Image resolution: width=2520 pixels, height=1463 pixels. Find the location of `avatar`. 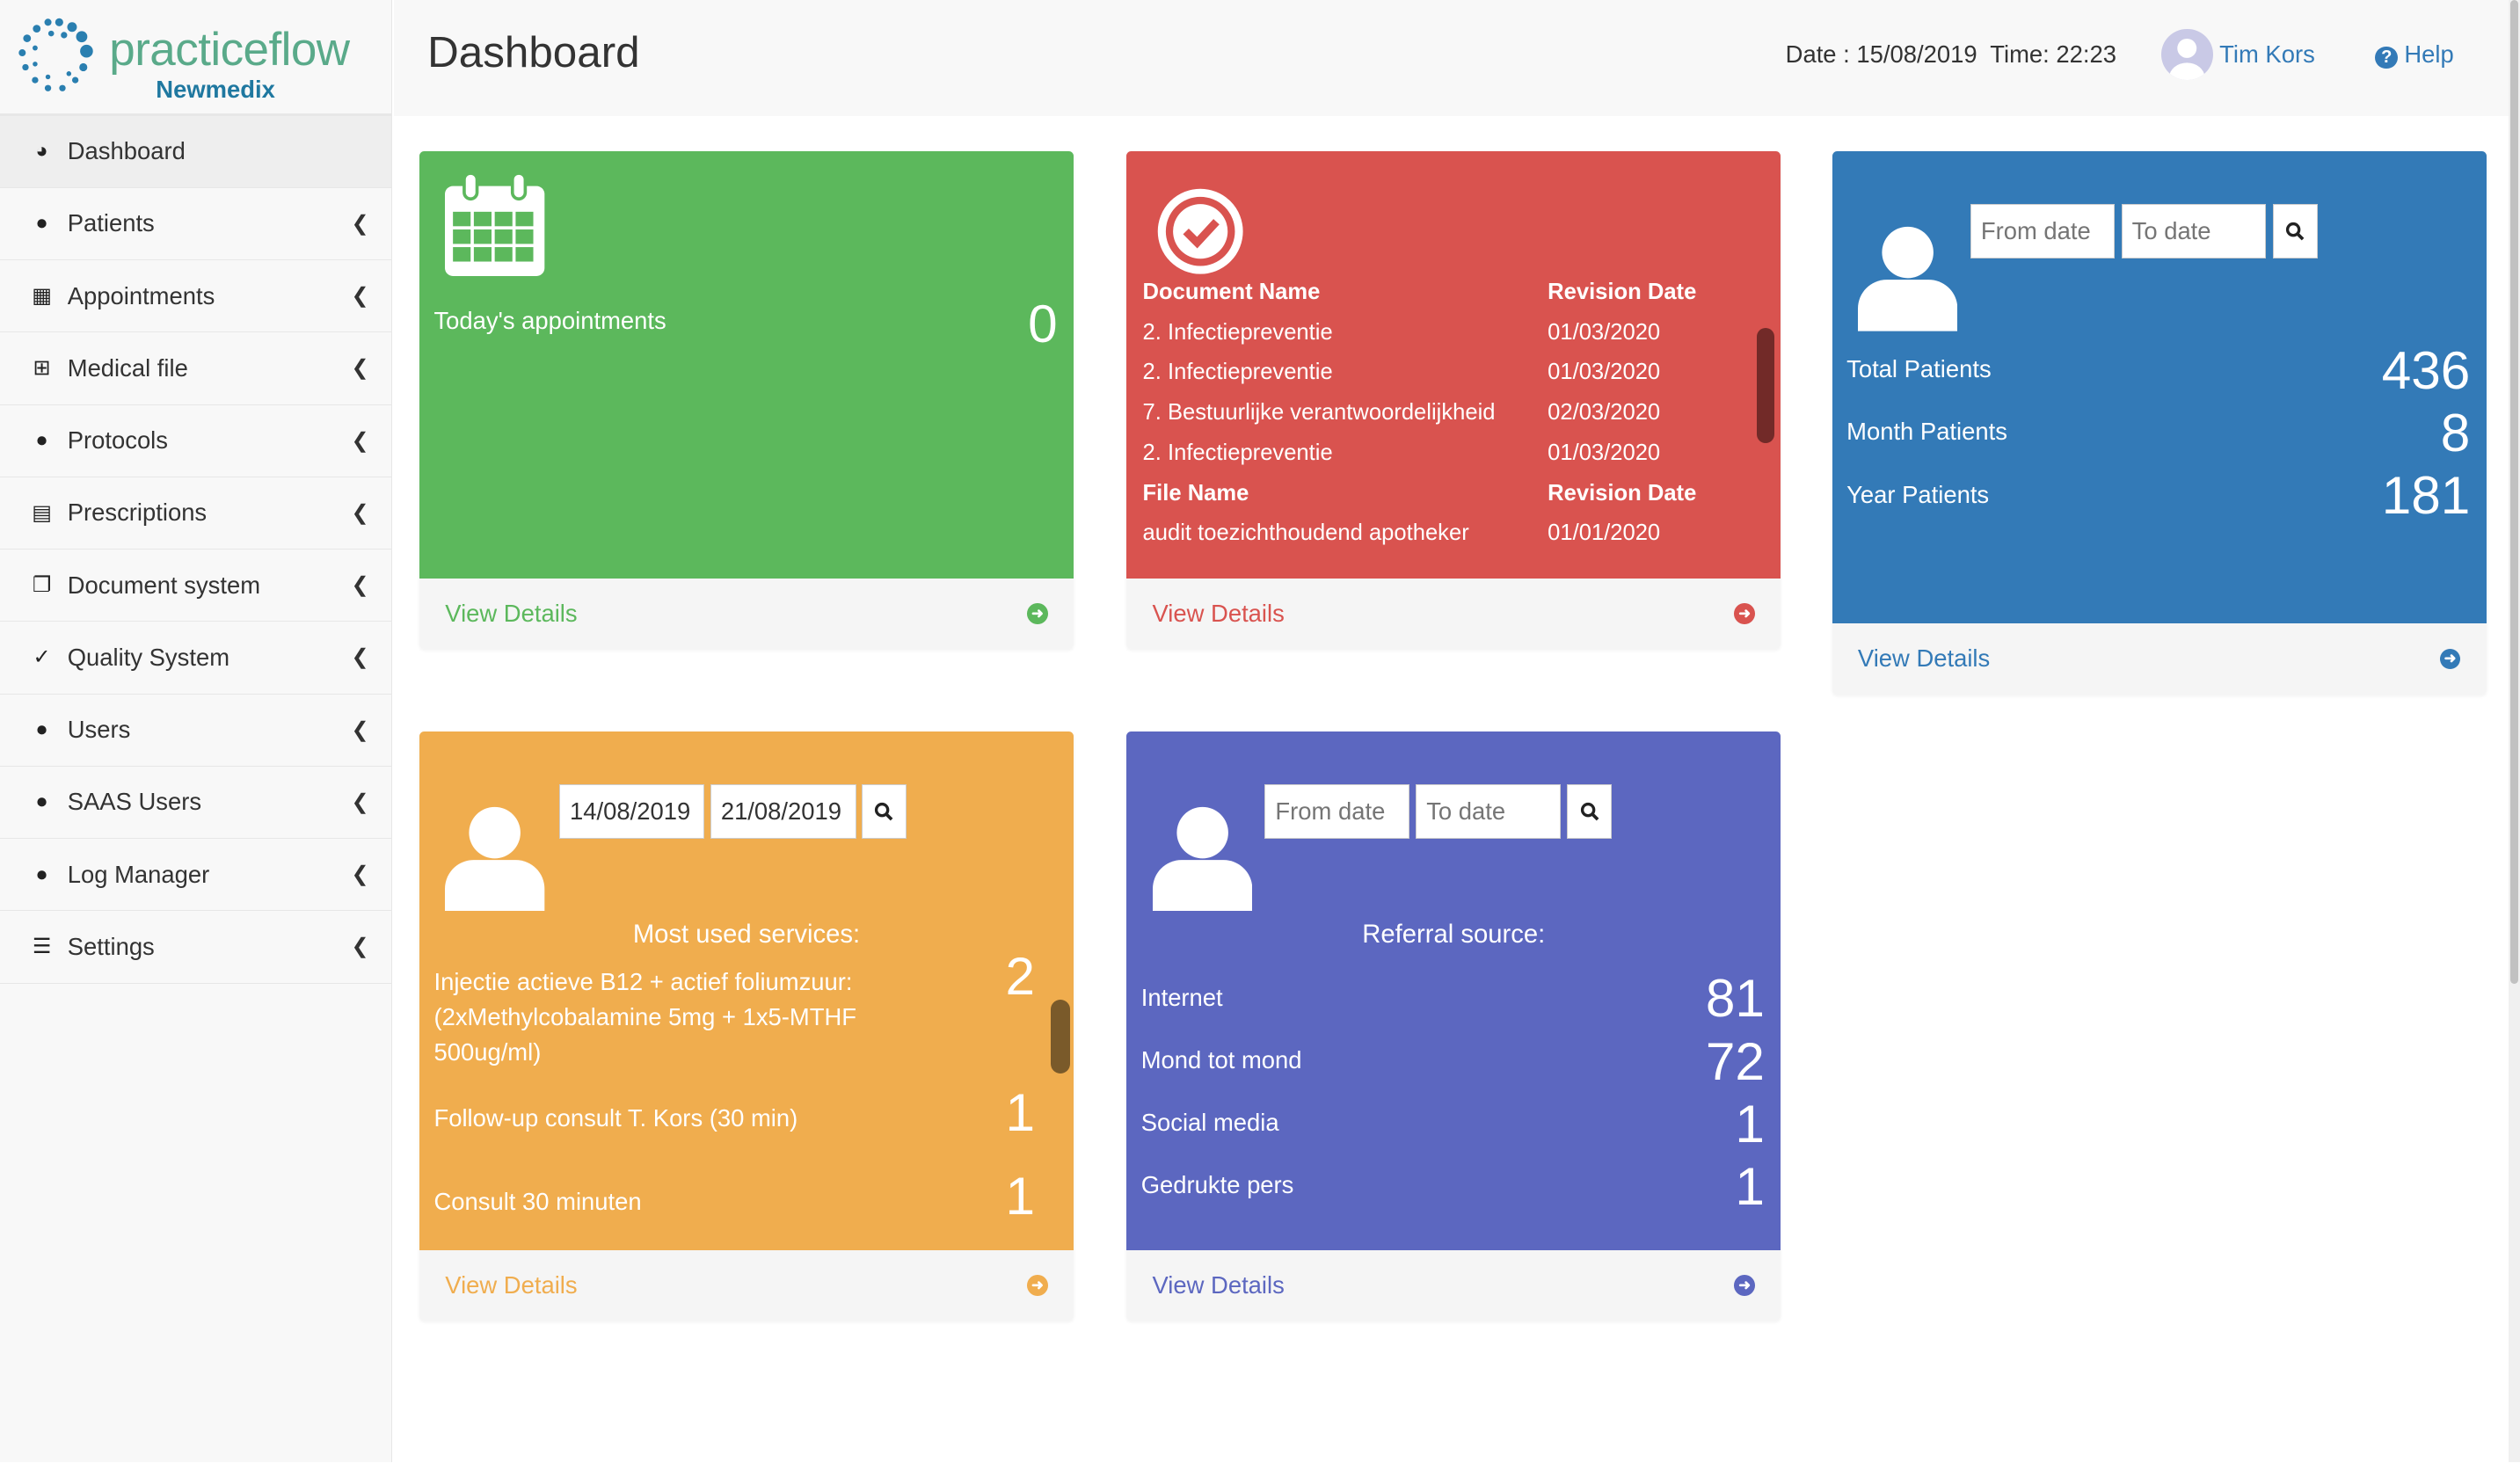

avatar is located at coordinates (2187, 54).